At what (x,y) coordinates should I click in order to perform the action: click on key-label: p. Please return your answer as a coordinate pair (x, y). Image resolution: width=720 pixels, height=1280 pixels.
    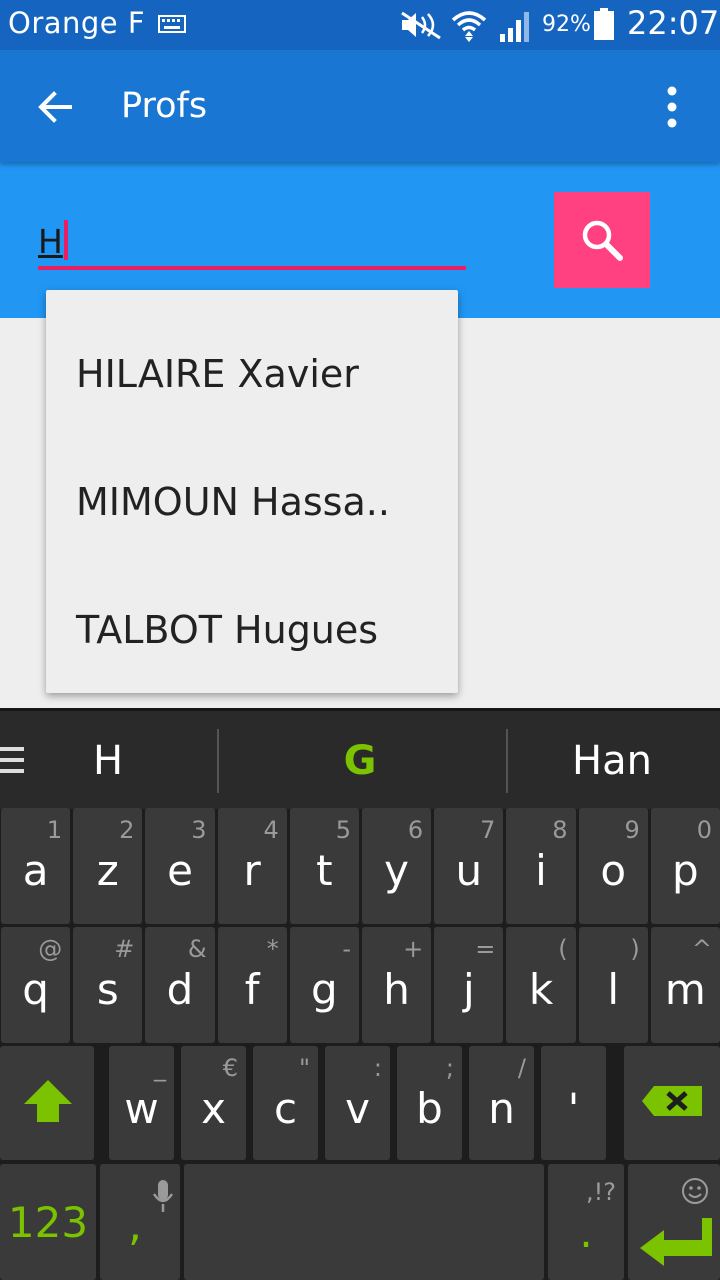
    Looking at the image, I should click on (685, 870).